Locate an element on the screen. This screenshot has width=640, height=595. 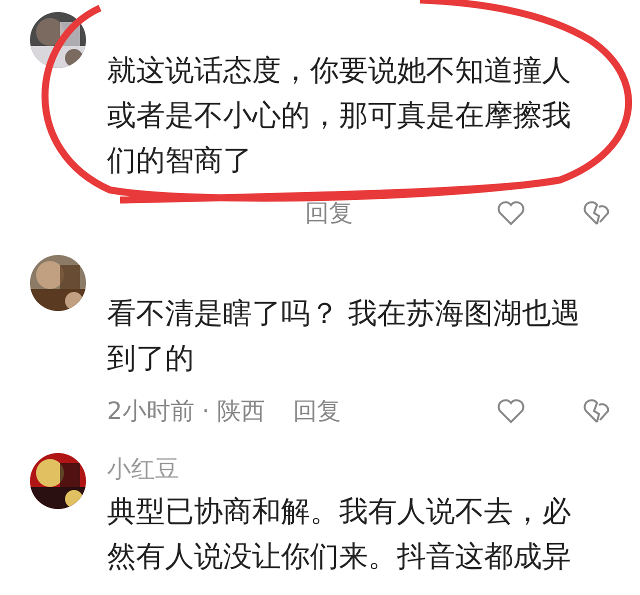
comment-text: 看不清是瞎了吗？ 我在苏海图湖也遇 到了的 is located at coordinates (344, 336).